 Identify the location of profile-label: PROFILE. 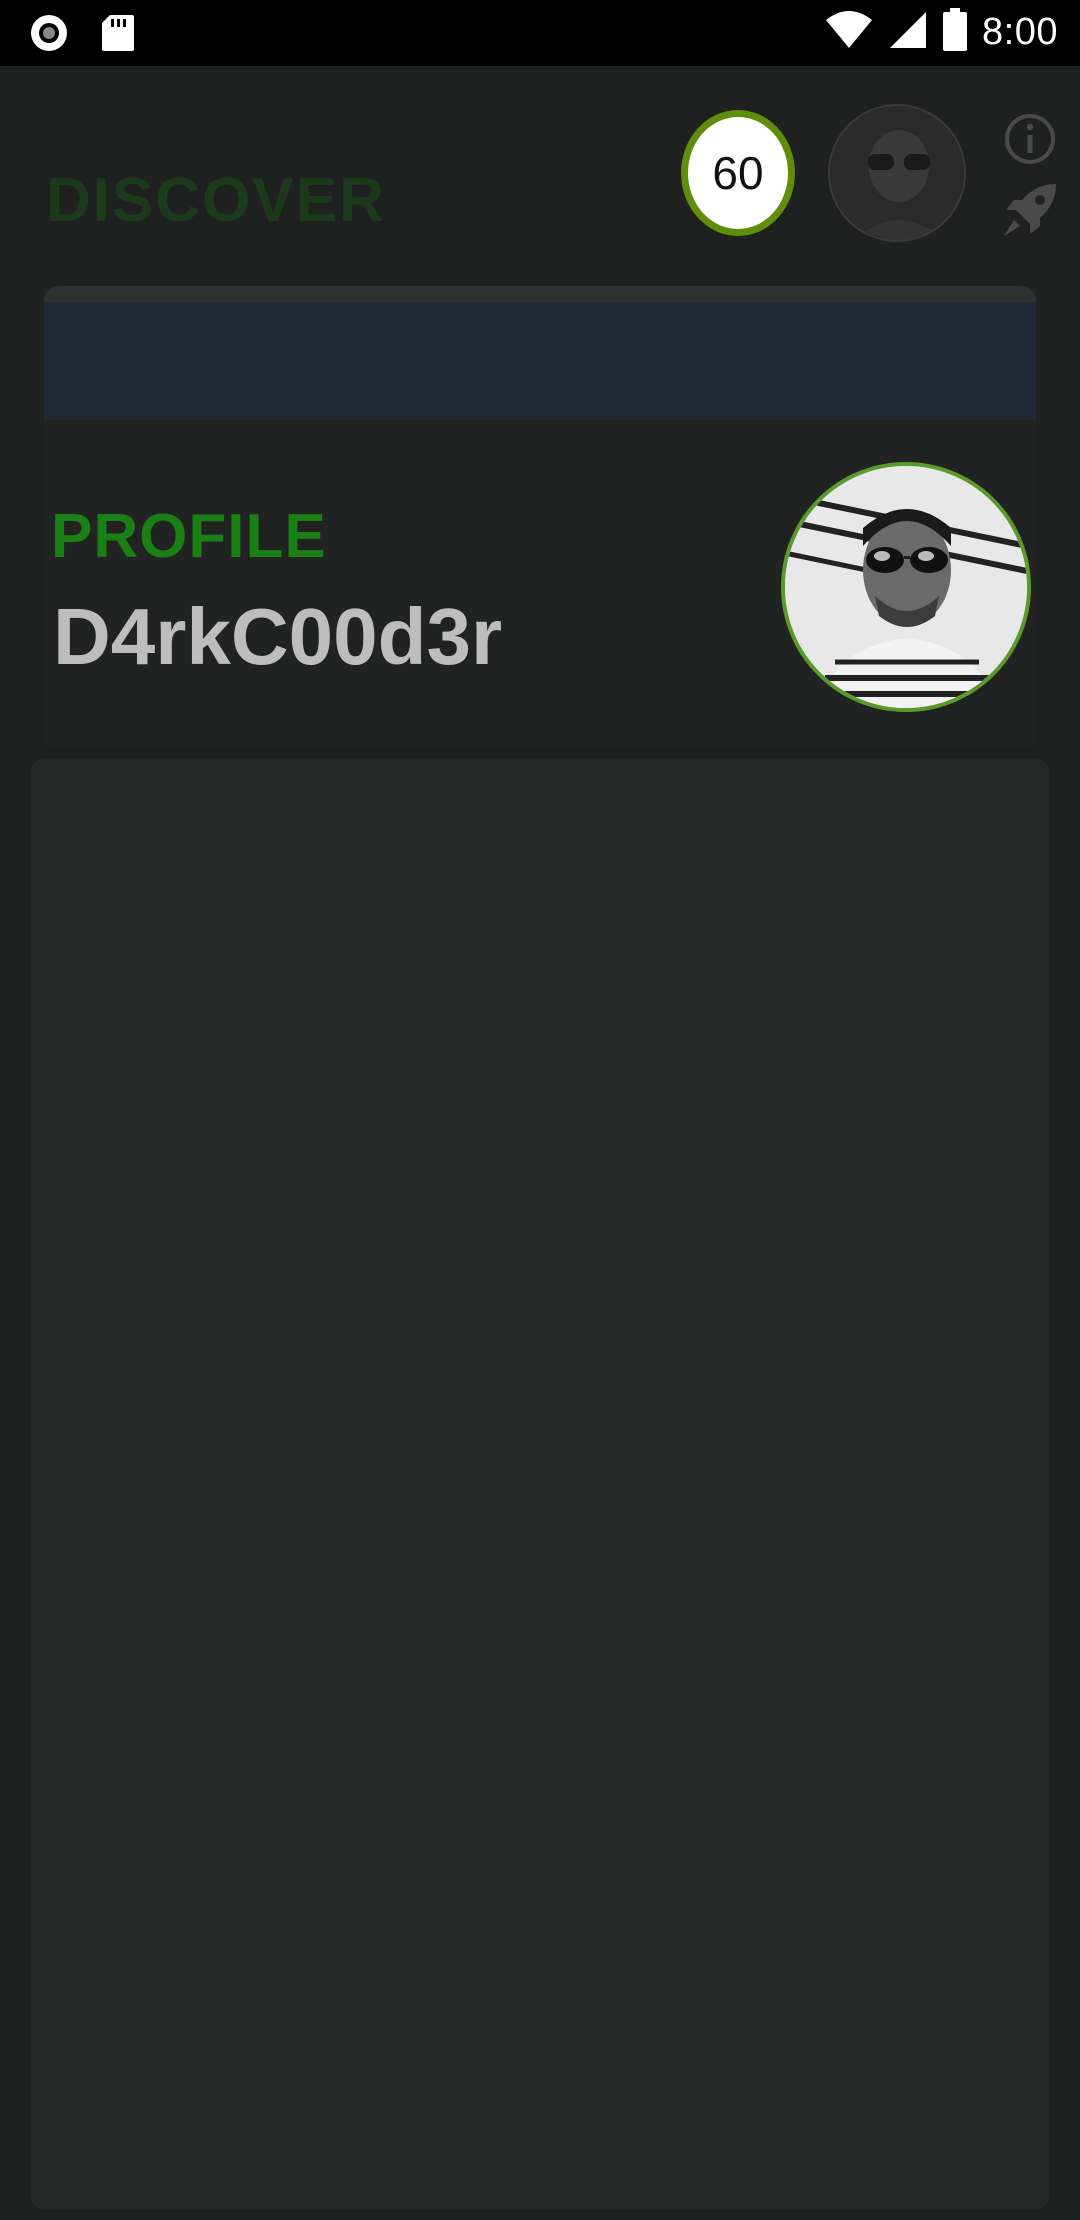
(189, 536).